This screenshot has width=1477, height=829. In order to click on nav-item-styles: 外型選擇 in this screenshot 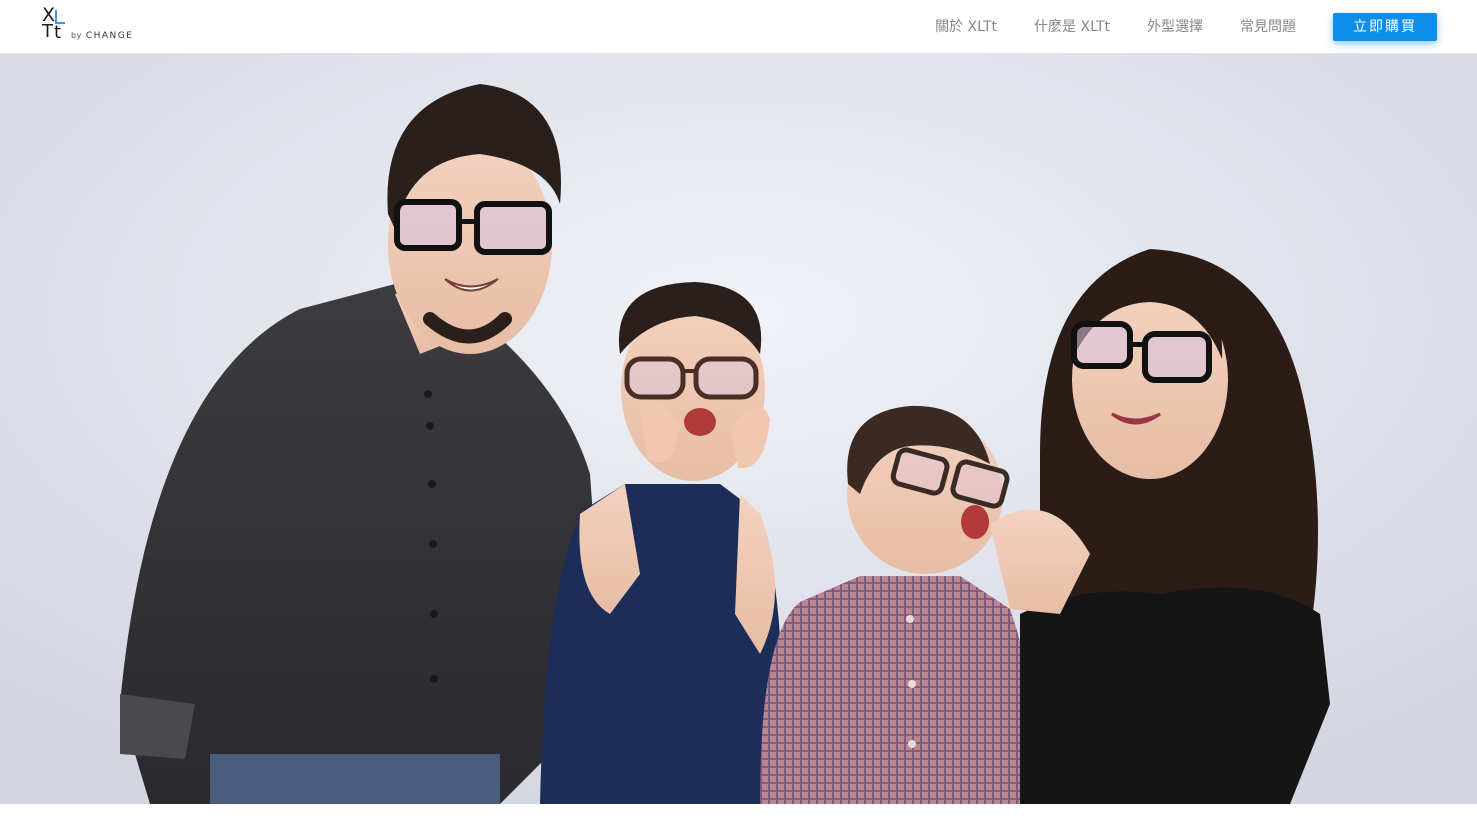, I will do `click(1175, 27)`.